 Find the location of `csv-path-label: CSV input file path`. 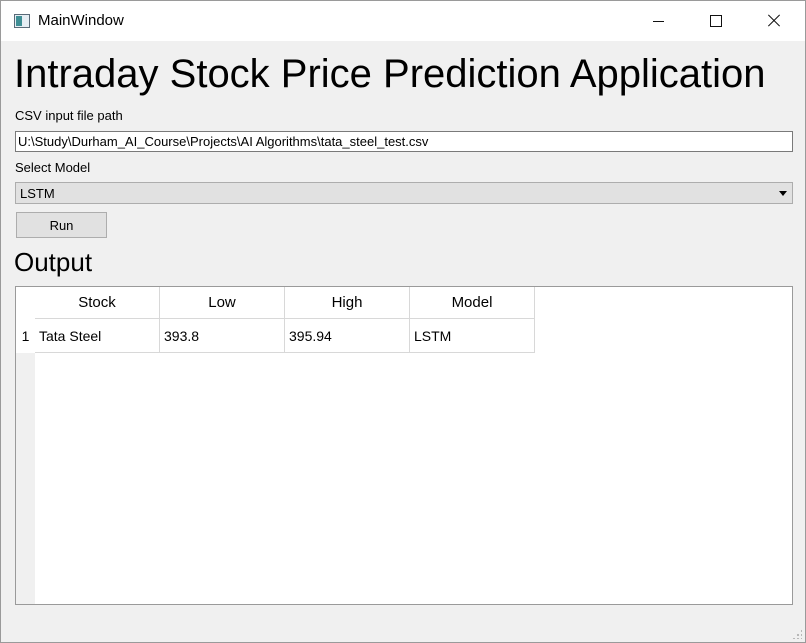

csv-path-label: CSV input file path is located at coordinates (69, 115).